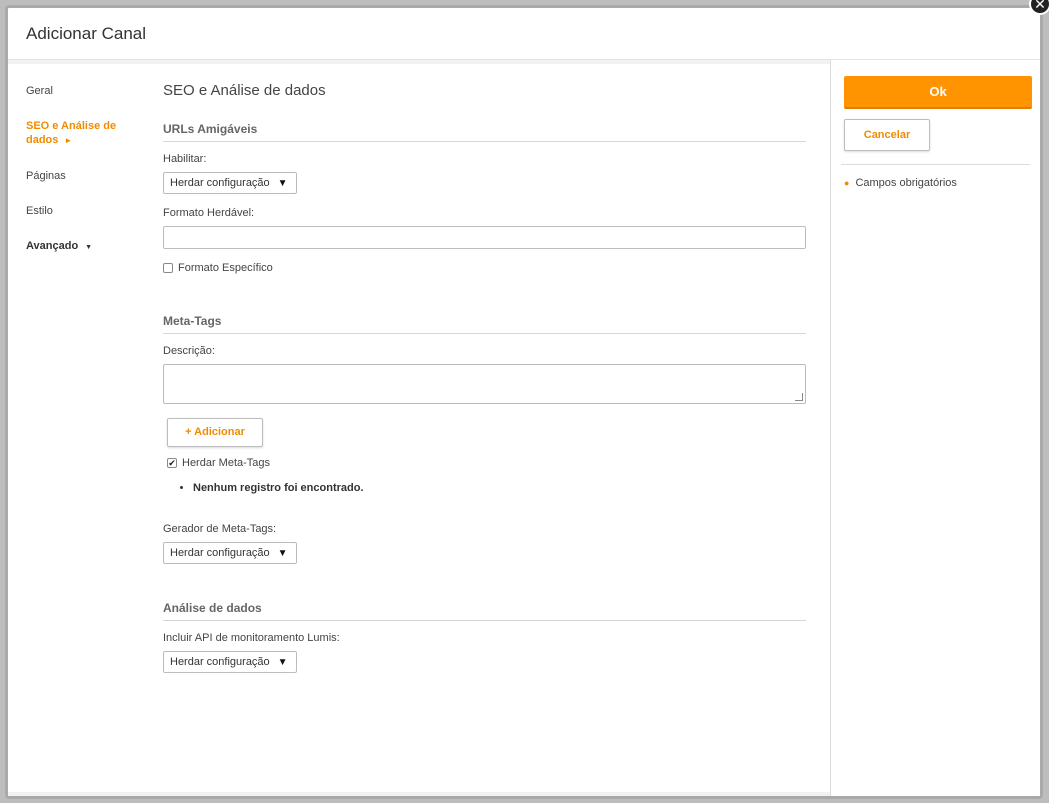 Image resolution: width=1049 pixels, height=803 pixels. Describe the element at coordinates (39, 91) in the screenshot. I see `nav-item-label: Geral` at that location.